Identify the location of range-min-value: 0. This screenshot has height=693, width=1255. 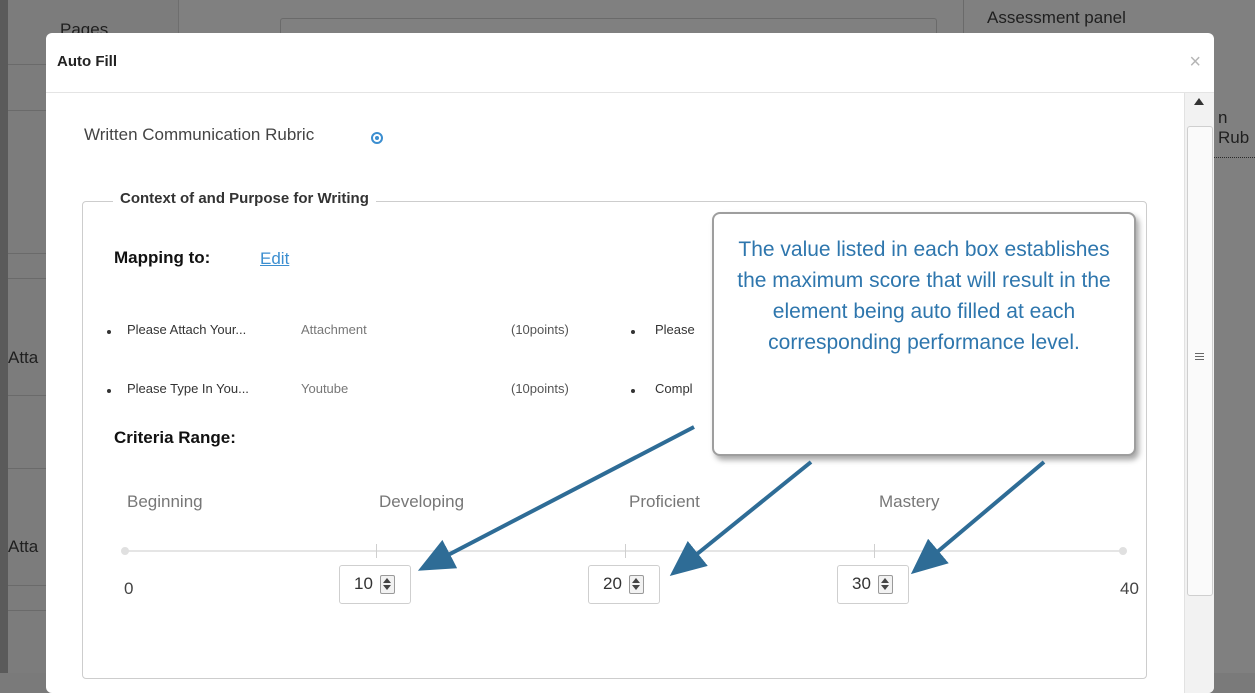
(129, 588).